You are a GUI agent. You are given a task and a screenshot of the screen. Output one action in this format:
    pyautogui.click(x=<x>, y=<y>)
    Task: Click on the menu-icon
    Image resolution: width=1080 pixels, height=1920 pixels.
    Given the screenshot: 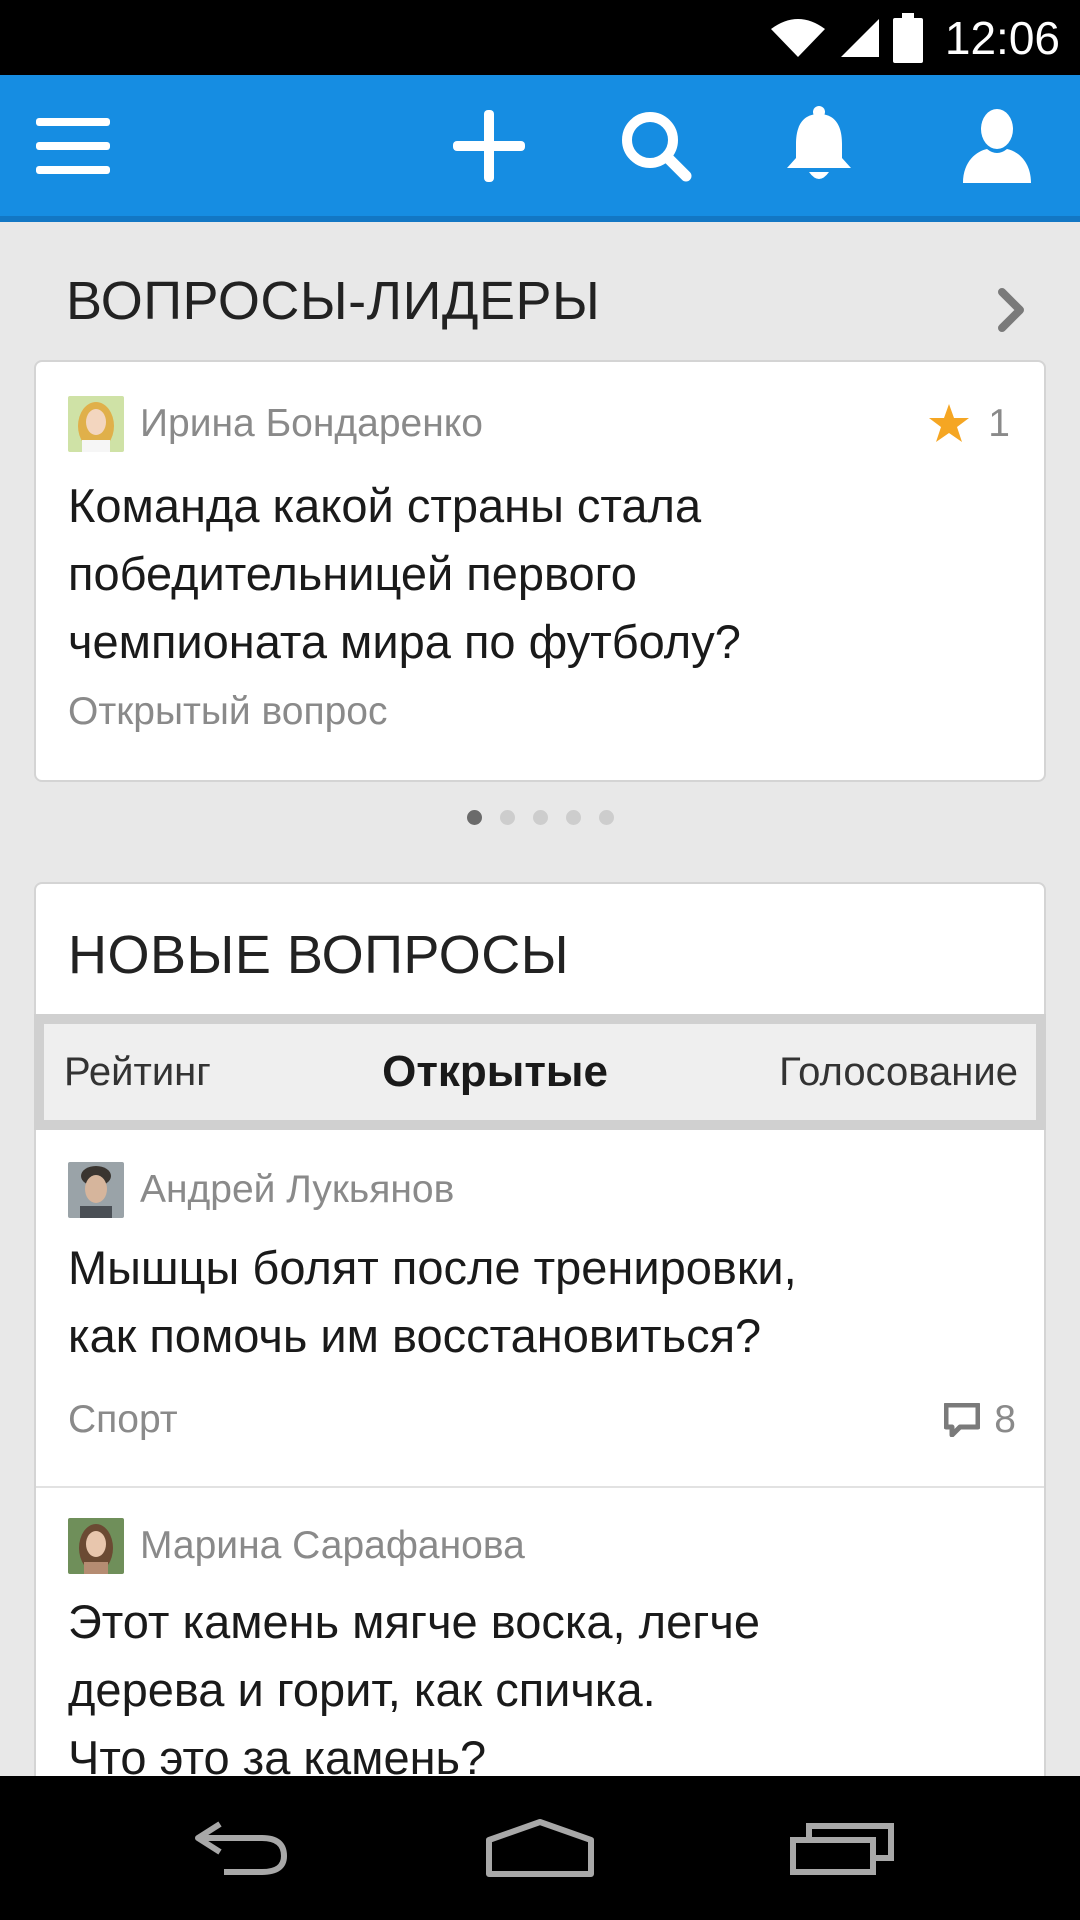 What is the action you would take?
    pyautogui.click(x=73, y=145)
    